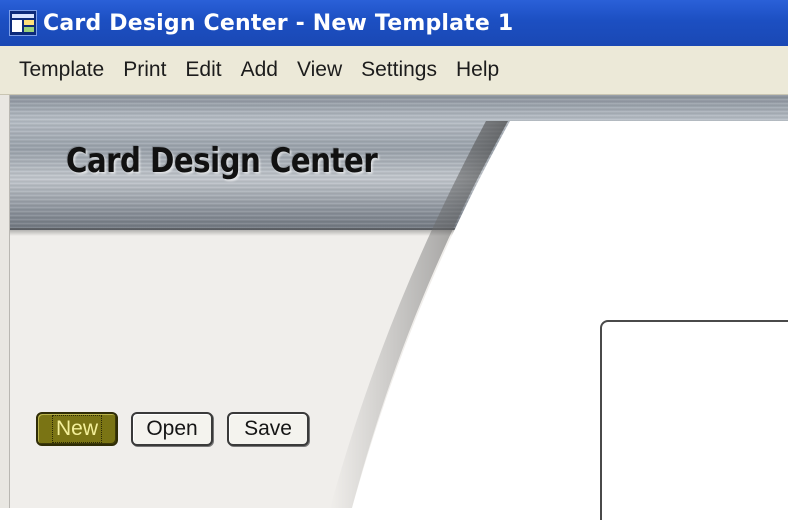  What do you see at coordinates (203, 70) in the screenshot?
I see `menu-edit: Edit` at bounding box center [203, 70].